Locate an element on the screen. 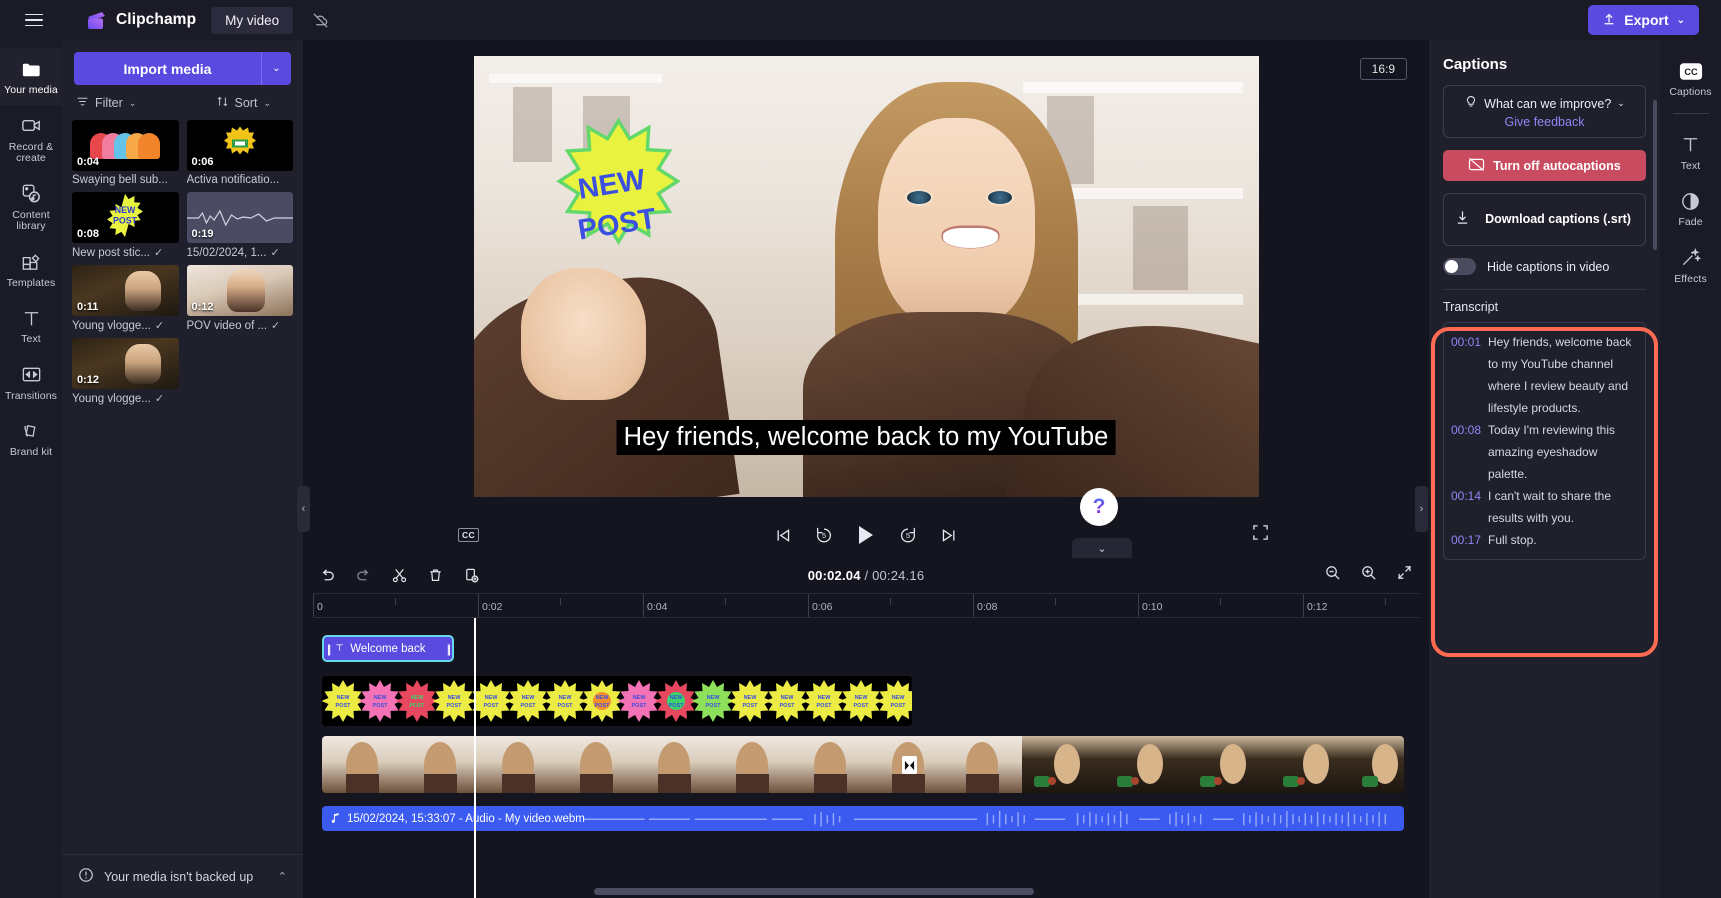 Image resolution: width=1721 pixels, height=898 pixels. split-button is located at coordinates (399, 575).